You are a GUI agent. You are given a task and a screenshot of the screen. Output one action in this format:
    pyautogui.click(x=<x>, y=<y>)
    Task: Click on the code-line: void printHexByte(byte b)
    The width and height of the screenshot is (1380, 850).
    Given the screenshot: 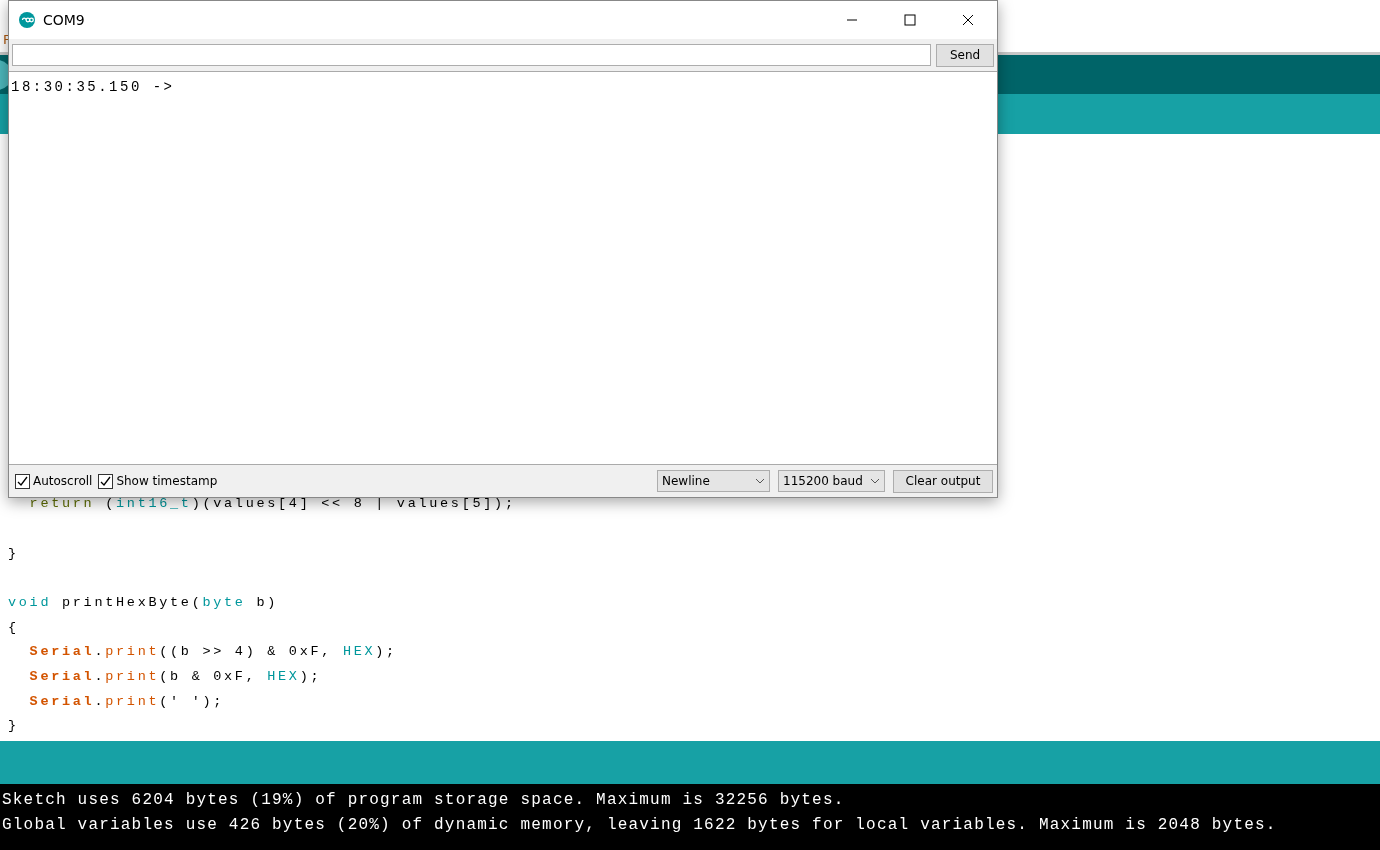 What is the action you would take?
    pyautogui.click(x=144, y=602)
    